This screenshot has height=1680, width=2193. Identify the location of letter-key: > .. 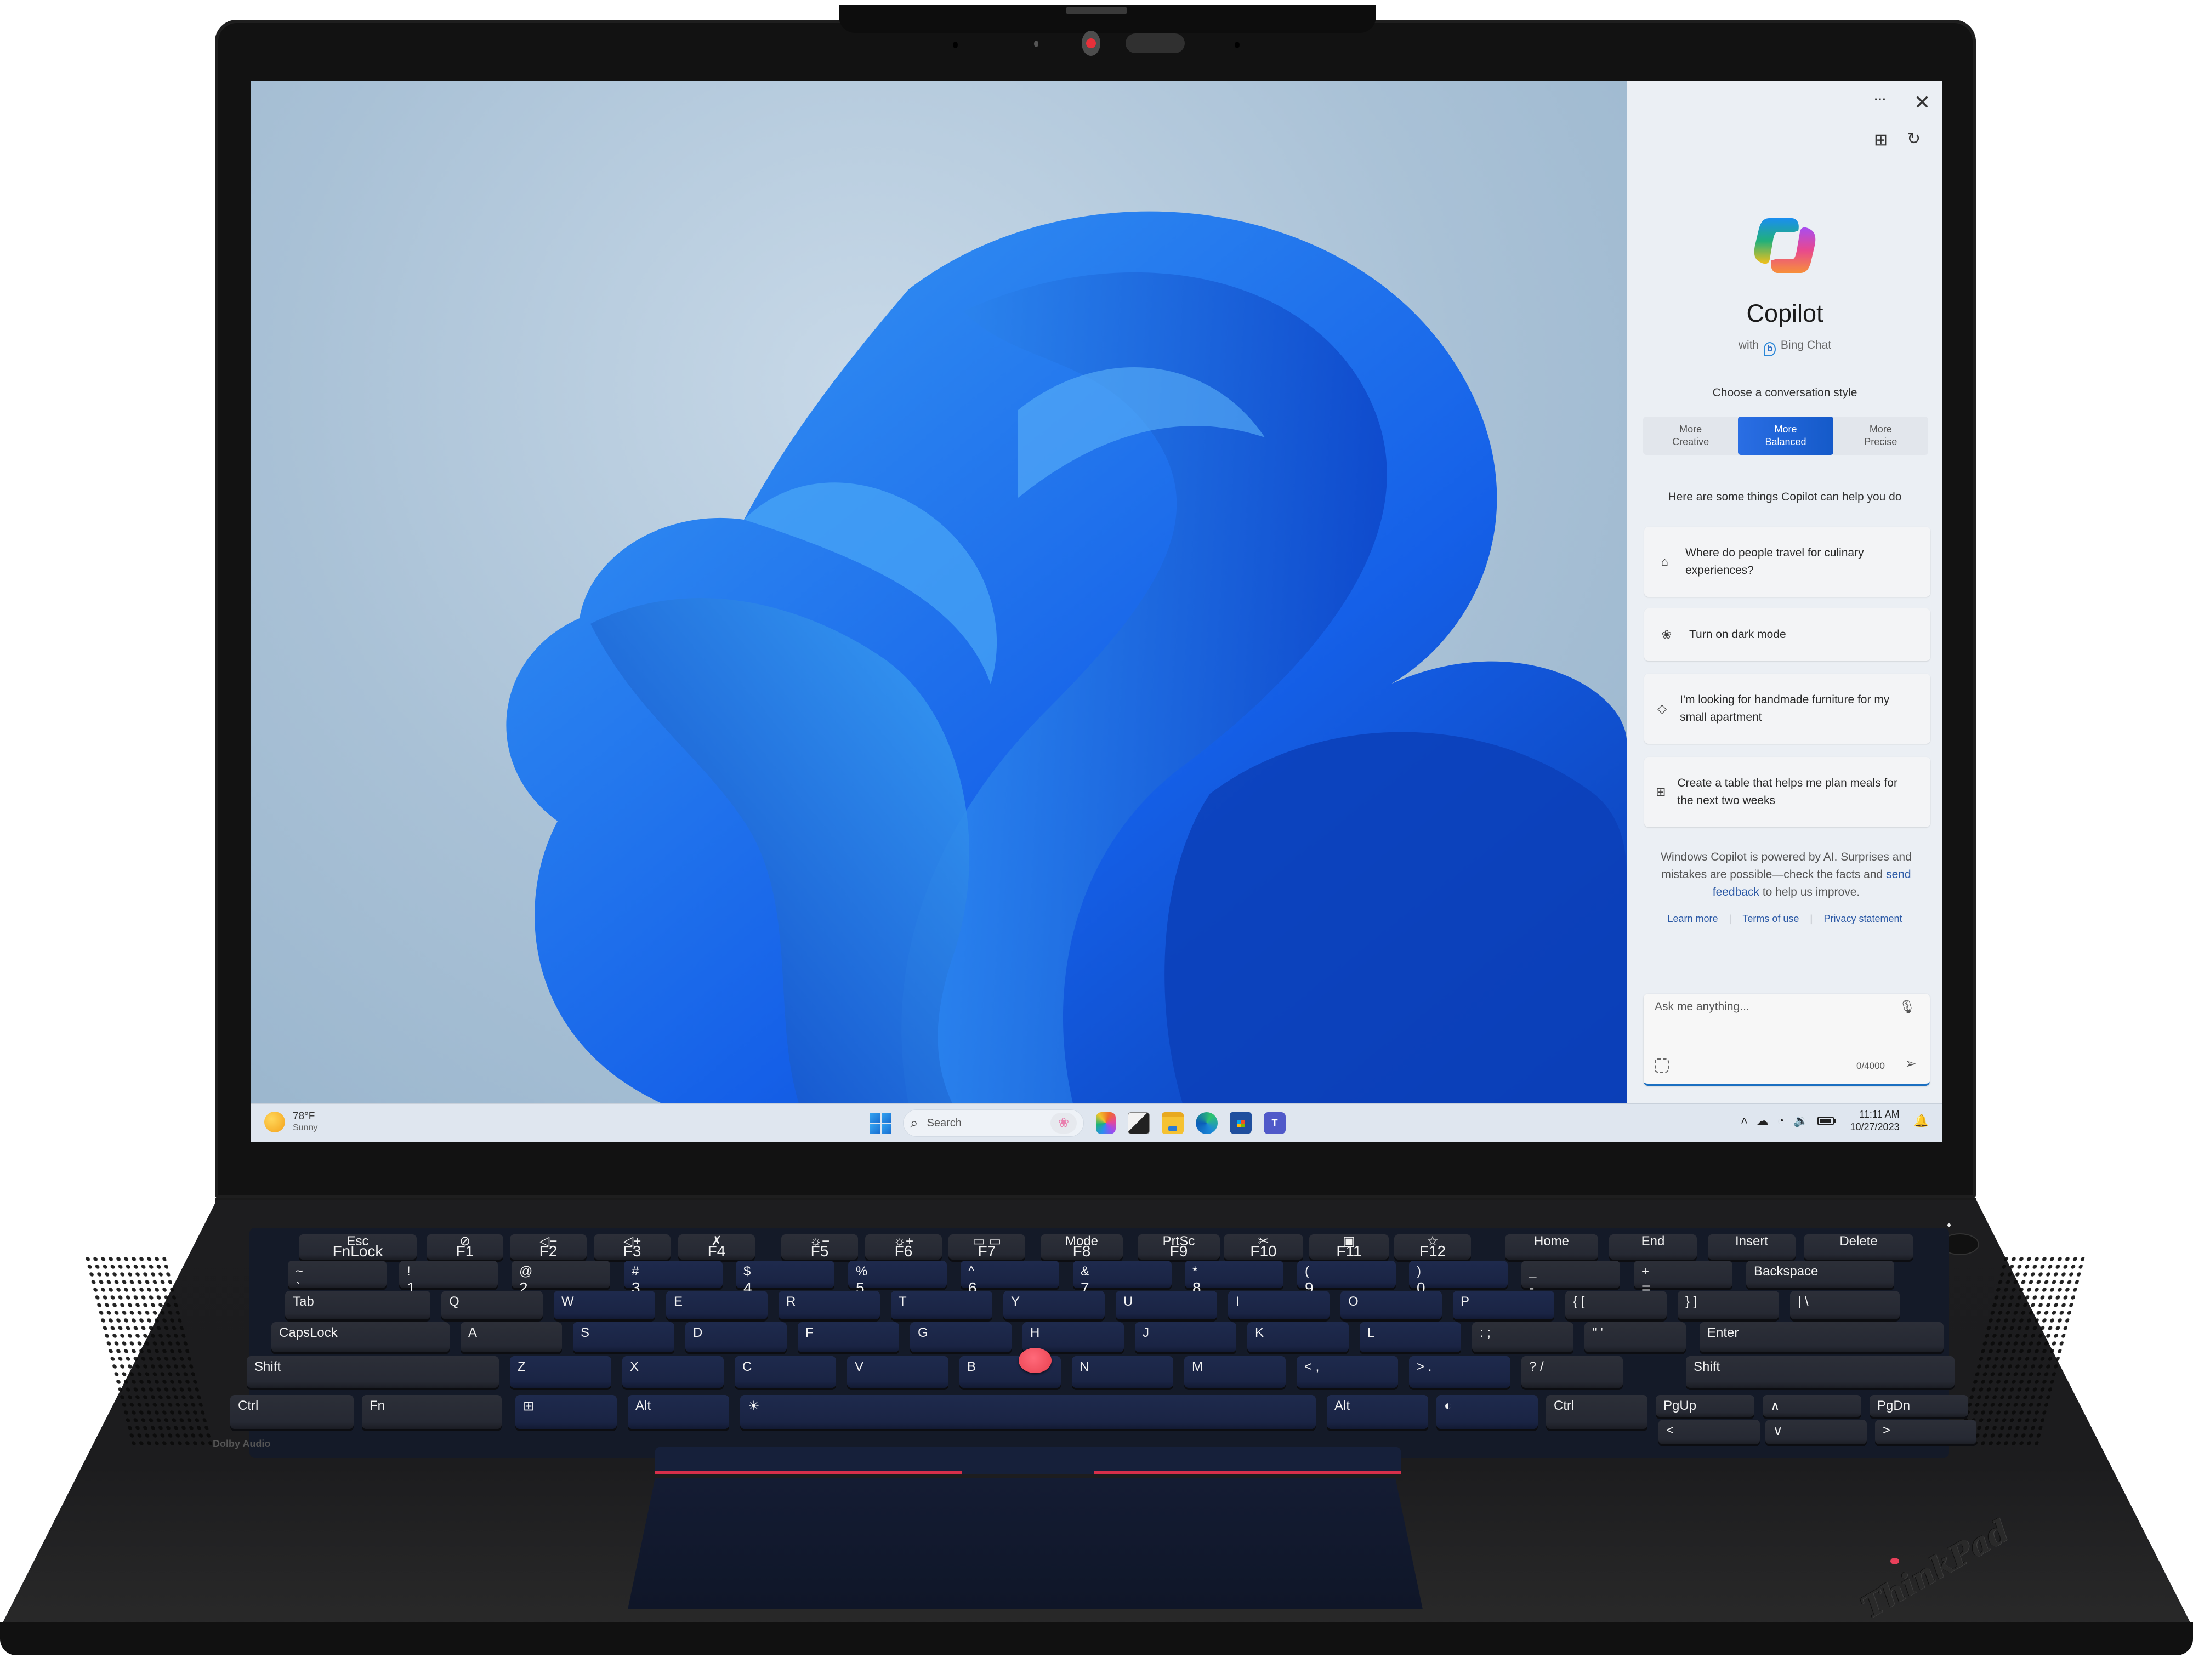
(1459, 1372).